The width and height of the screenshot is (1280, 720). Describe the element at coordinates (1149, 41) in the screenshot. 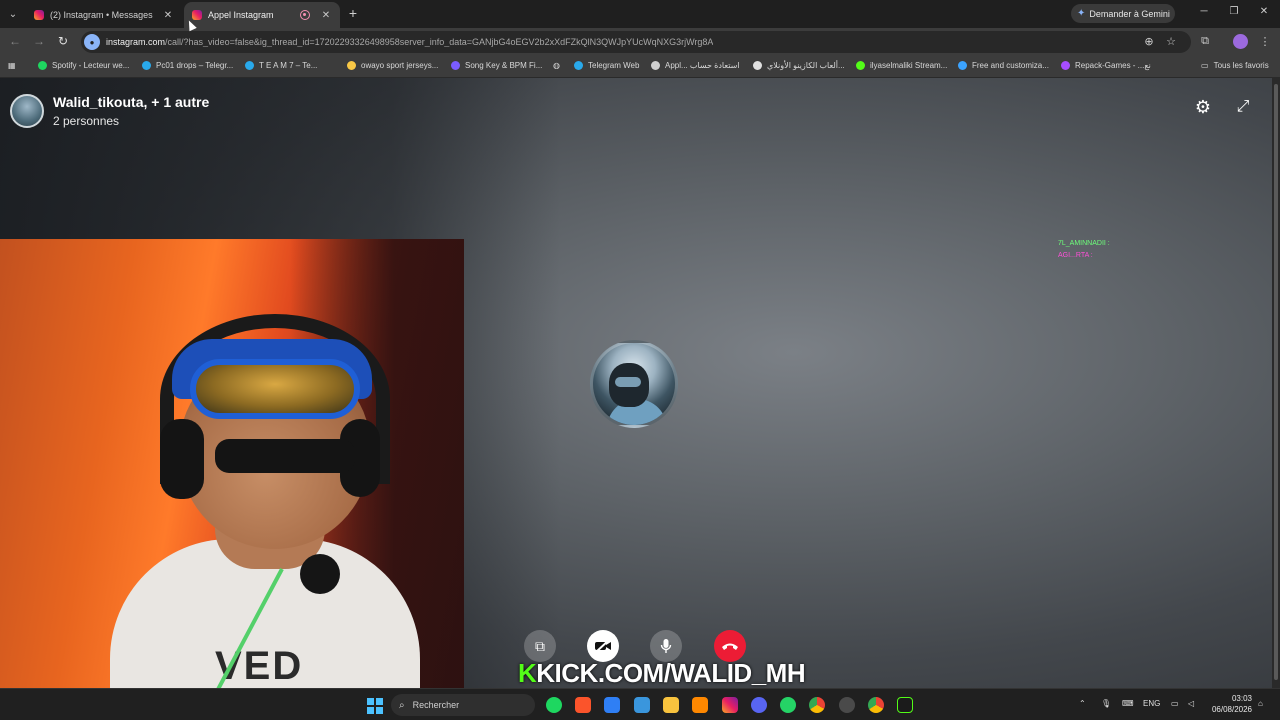

I see `zoom-icon: ⊕` at that location.